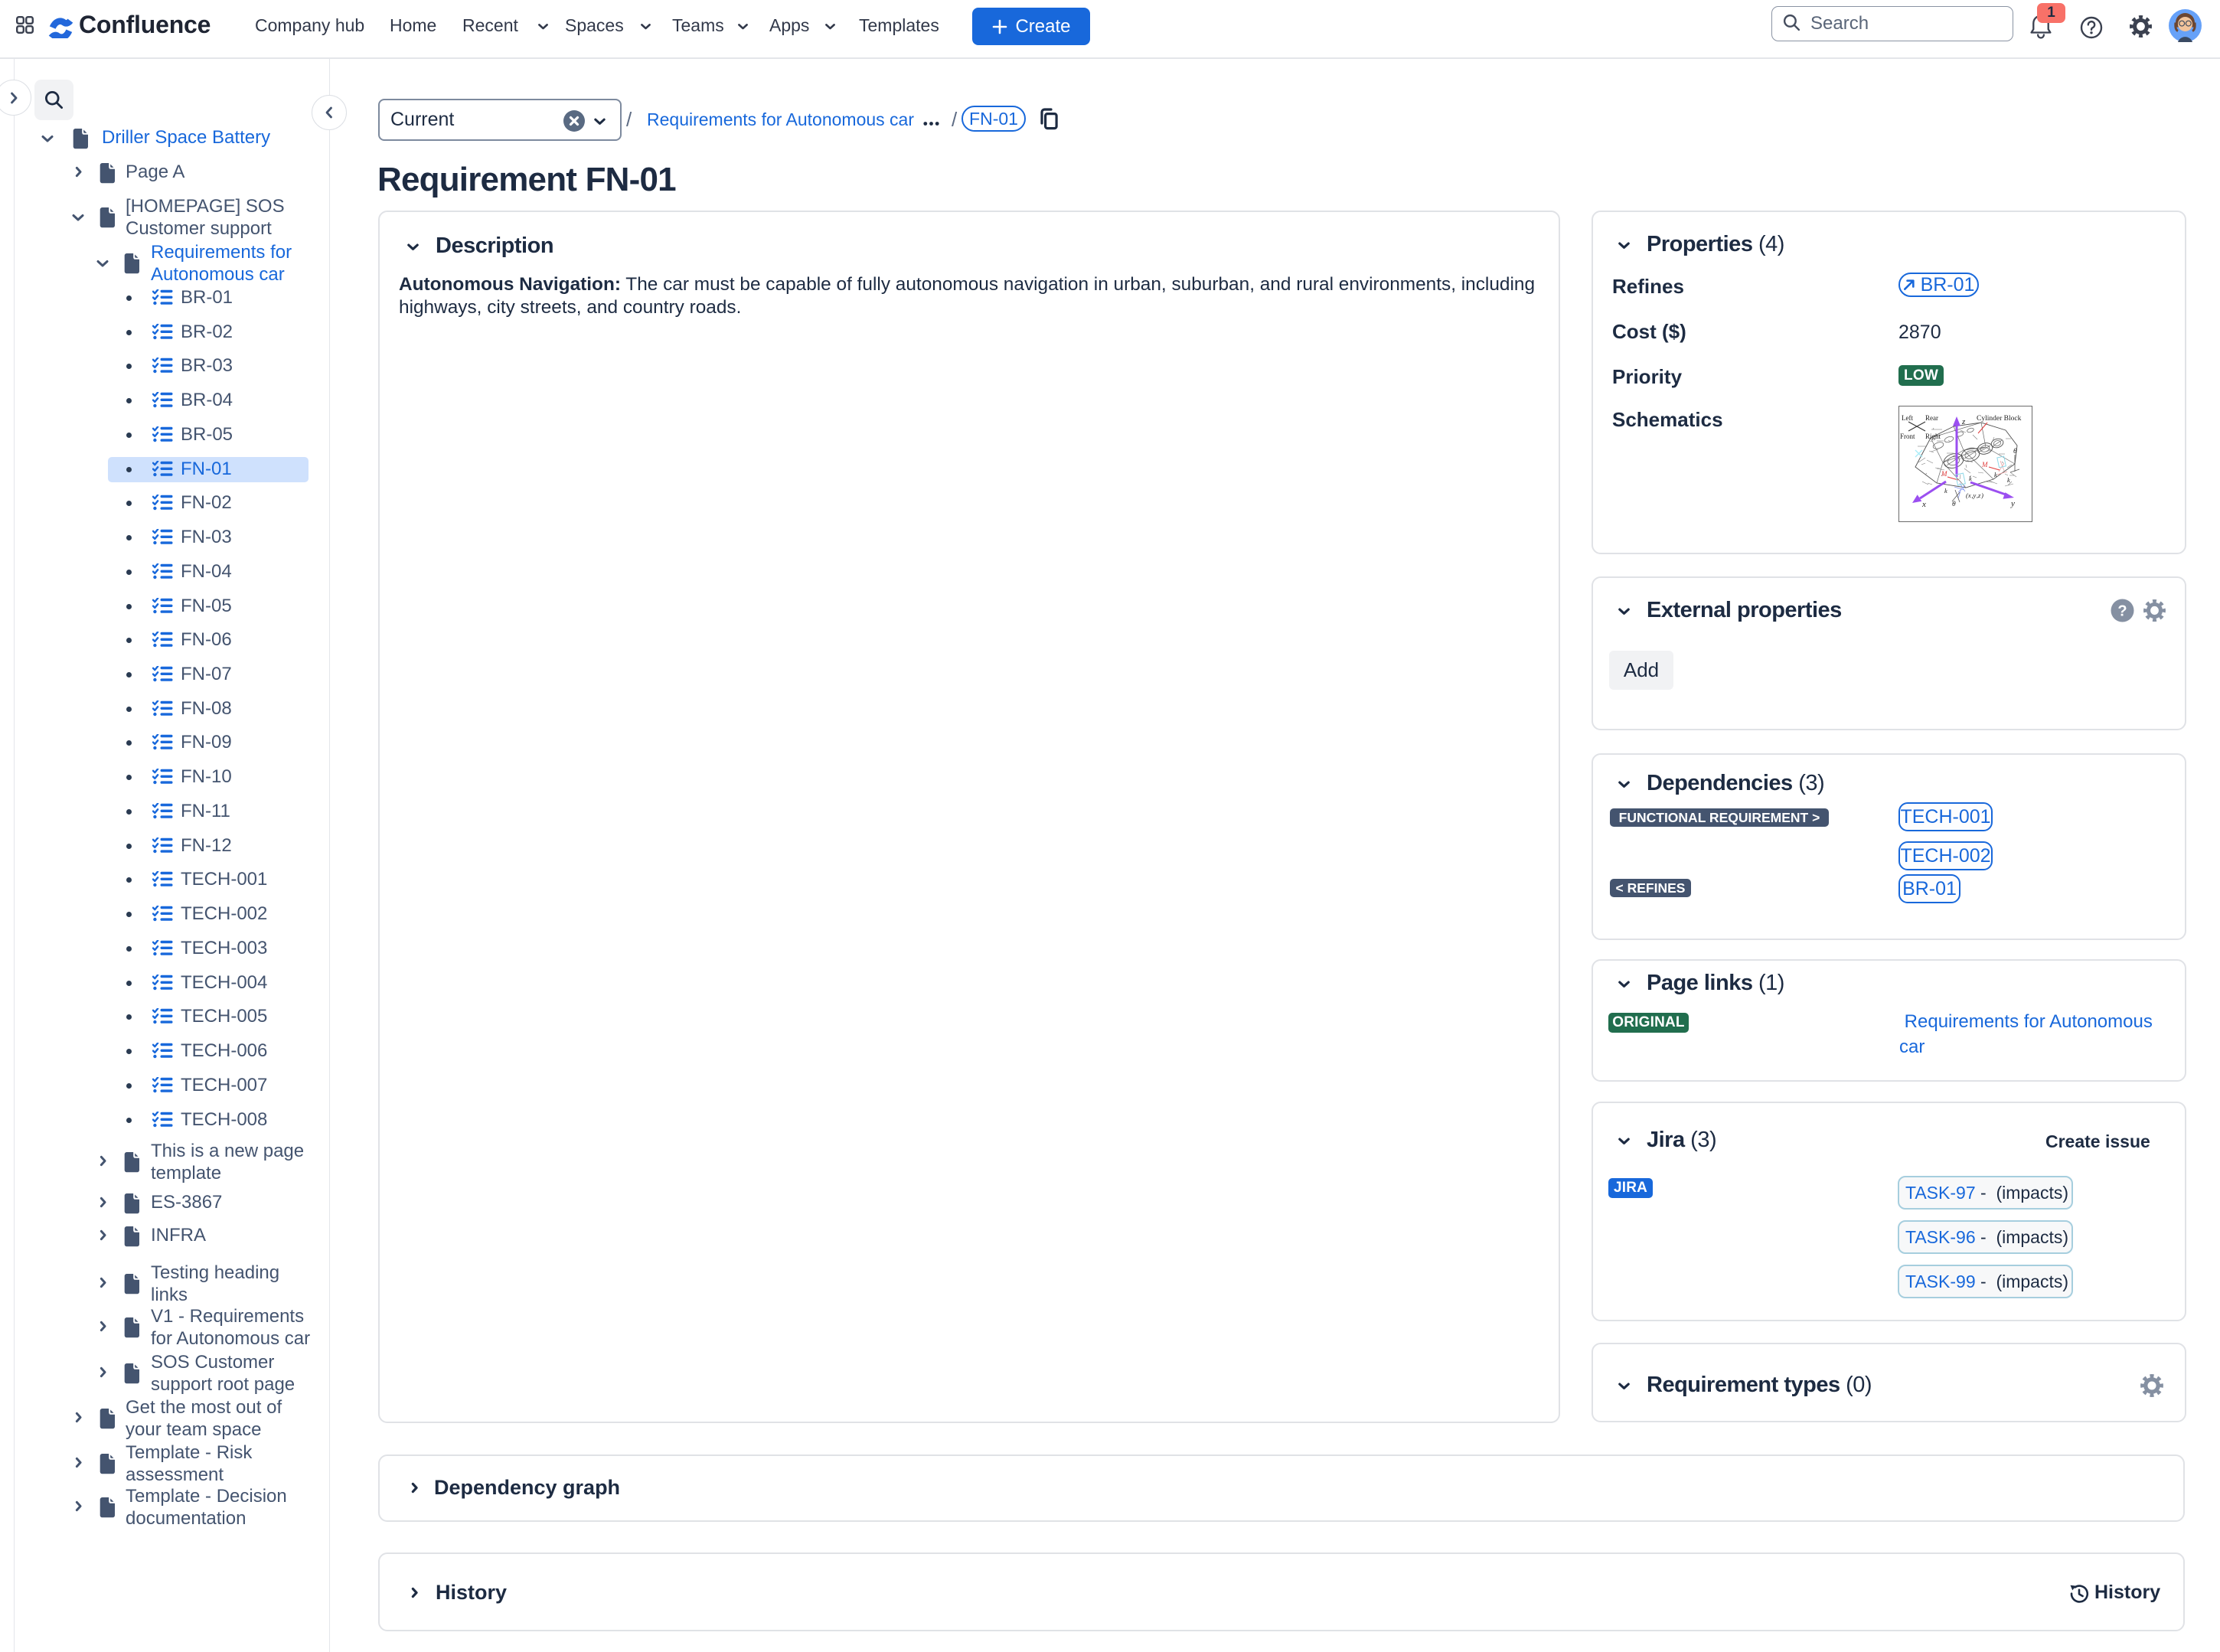 The width and height of the screenshot is (2220, 1652). I want to click on svg-text: y, so click(2012, 503).